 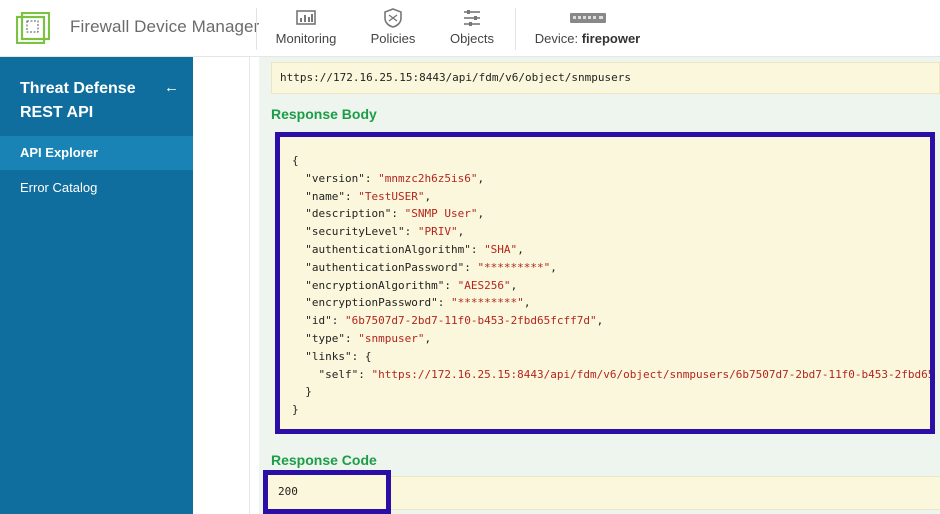 I want to click on response-code-title: Response Code, so click(x=324, y=460).